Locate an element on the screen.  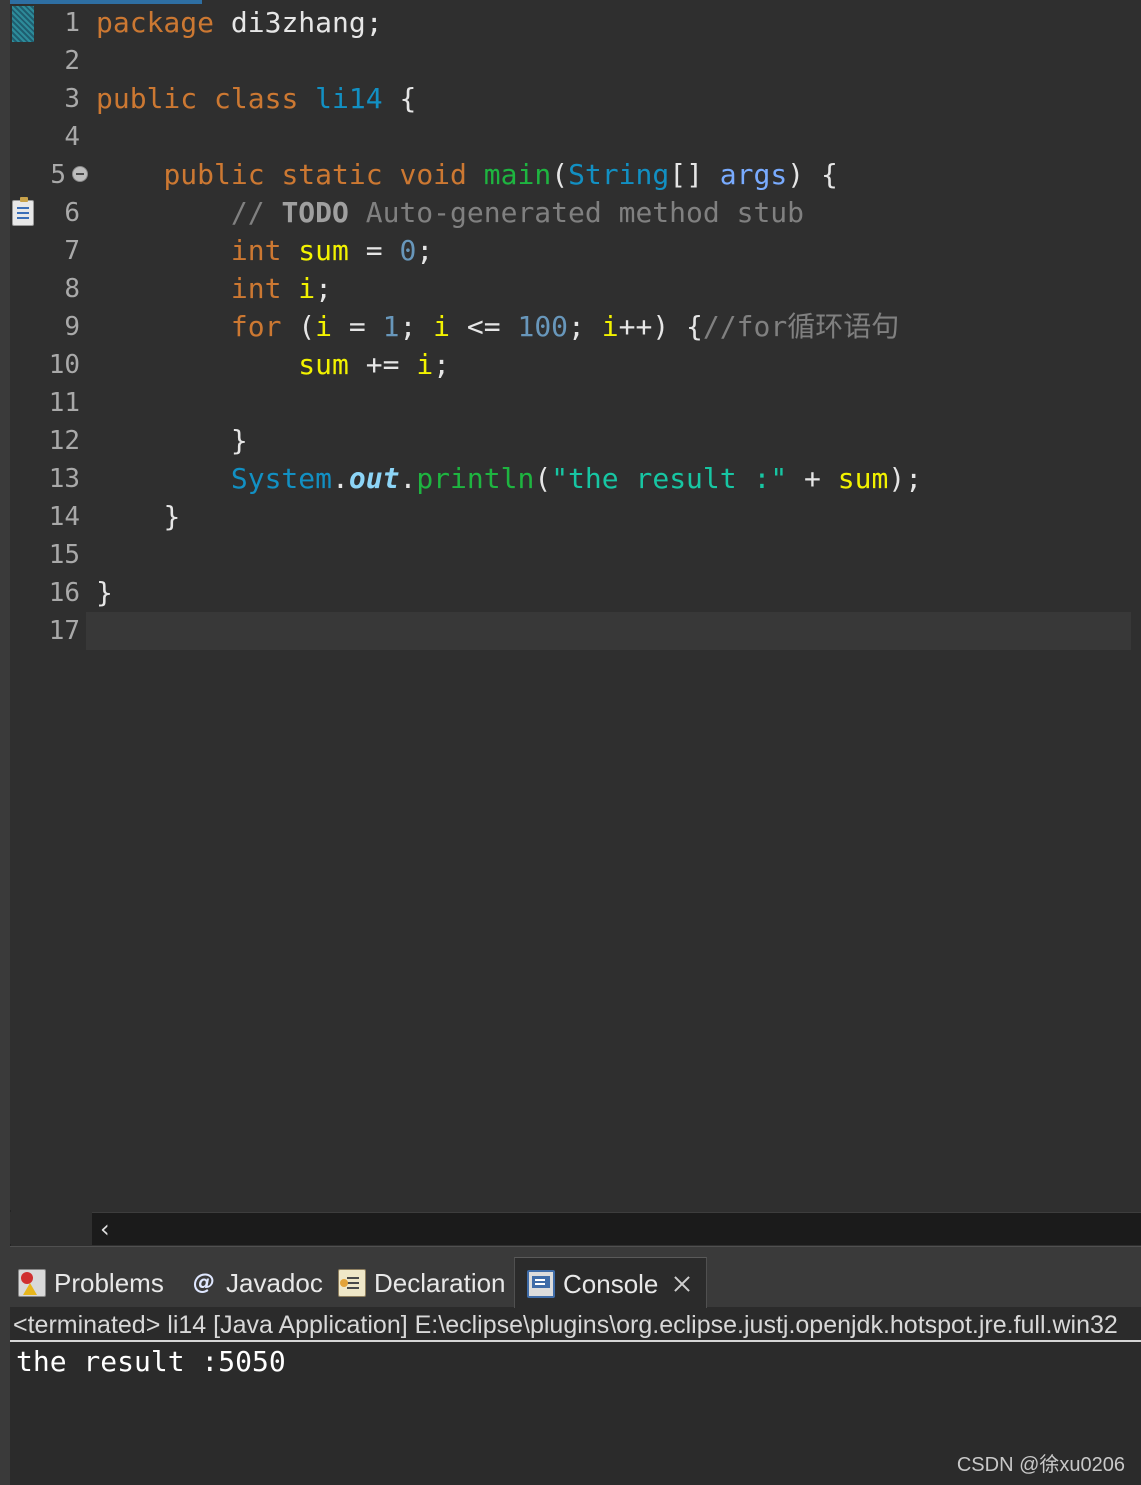
line-number: 10 is located at coordinates (64, 365).